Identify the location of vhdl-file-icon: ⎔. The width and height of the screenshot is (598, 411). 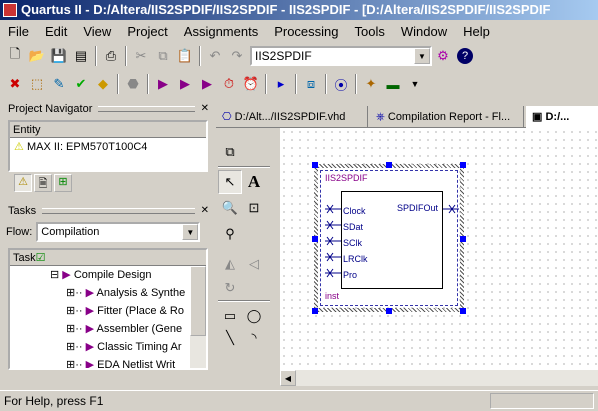
(227, 117).